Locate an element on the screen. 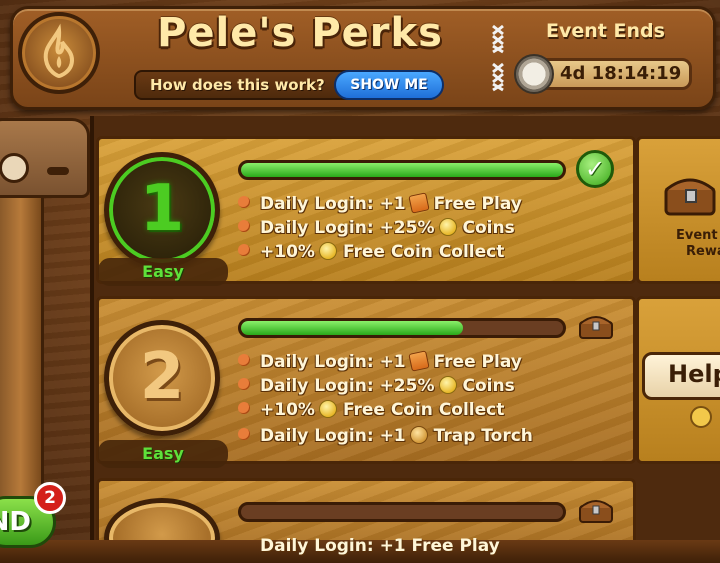  perk-1-progress-bar is located at coordinates (402, 170).